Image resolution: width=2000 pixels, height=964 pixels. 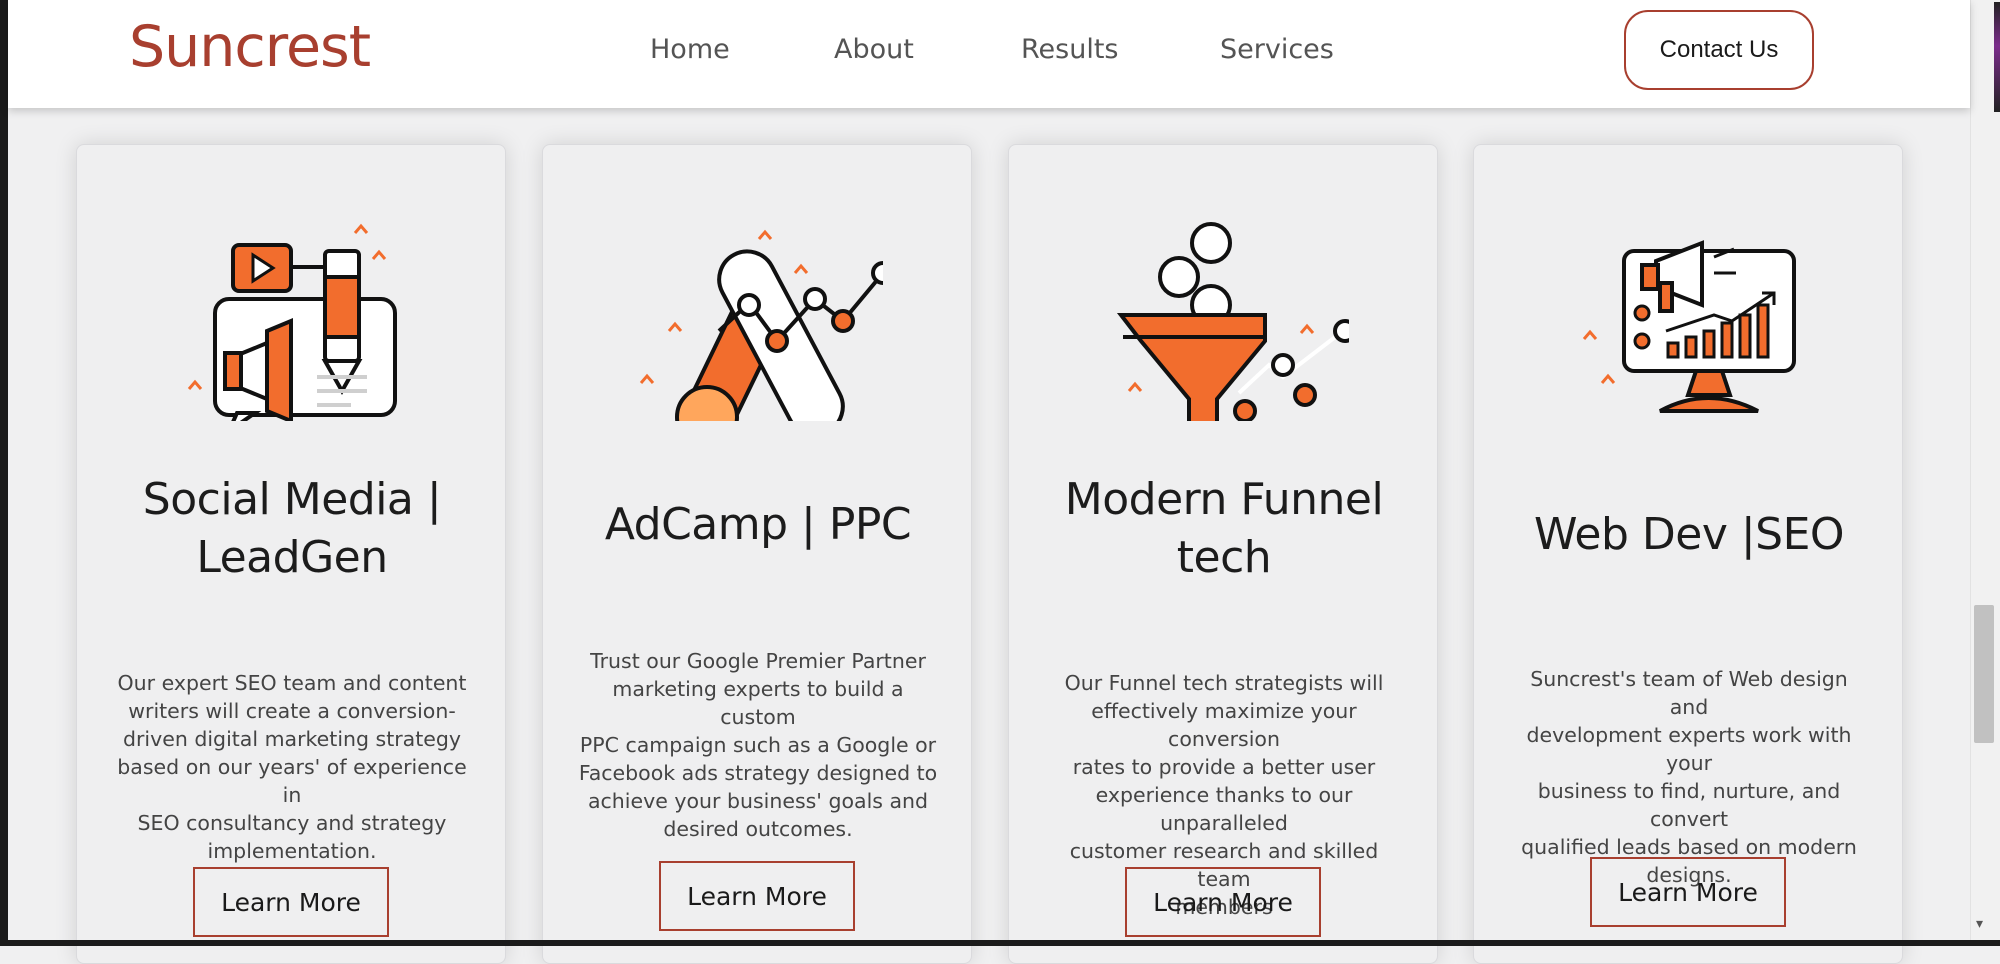 What do you see at coordinates (1689, 749) in the screenshot?
I see `desc-line: development experts work with your` at bounding box center [1689, 749].